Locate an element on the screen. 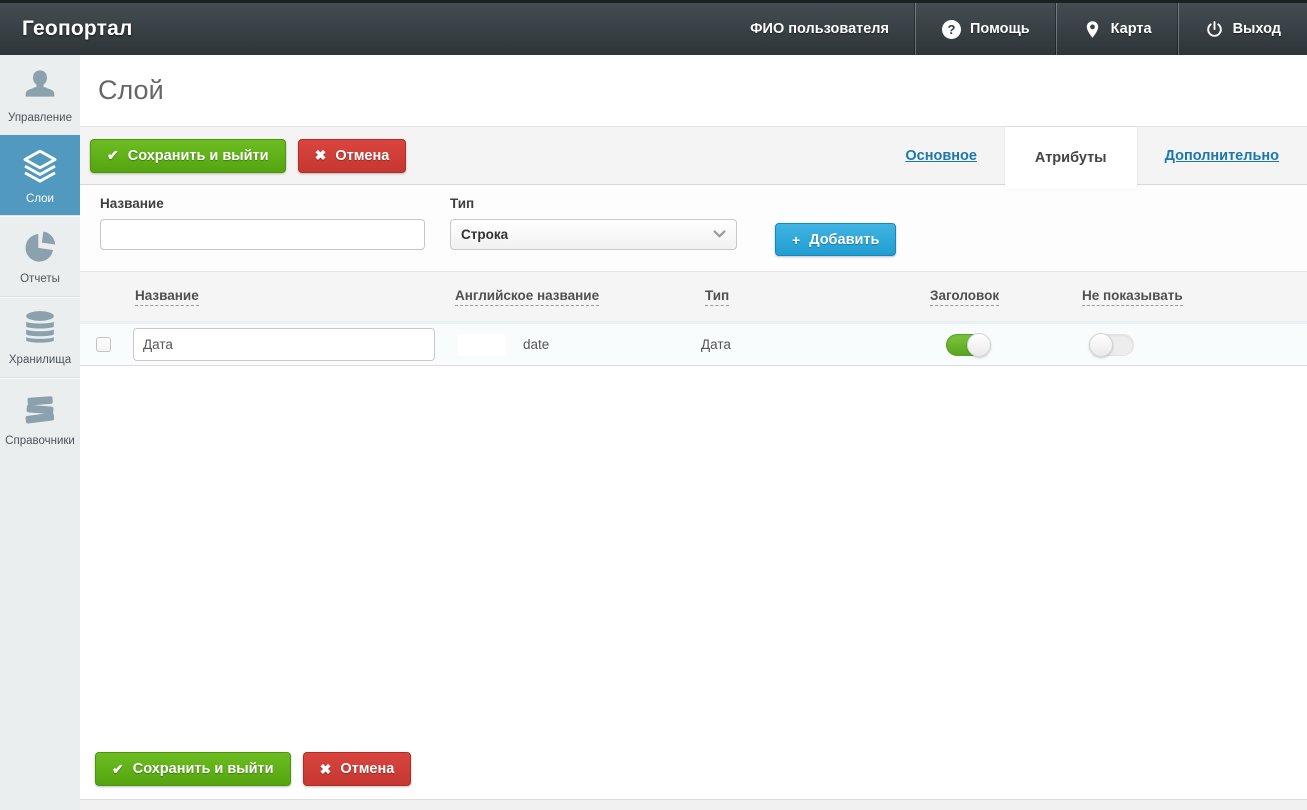  sidebar-item-label: Управление is located at coordinates (40, 118).